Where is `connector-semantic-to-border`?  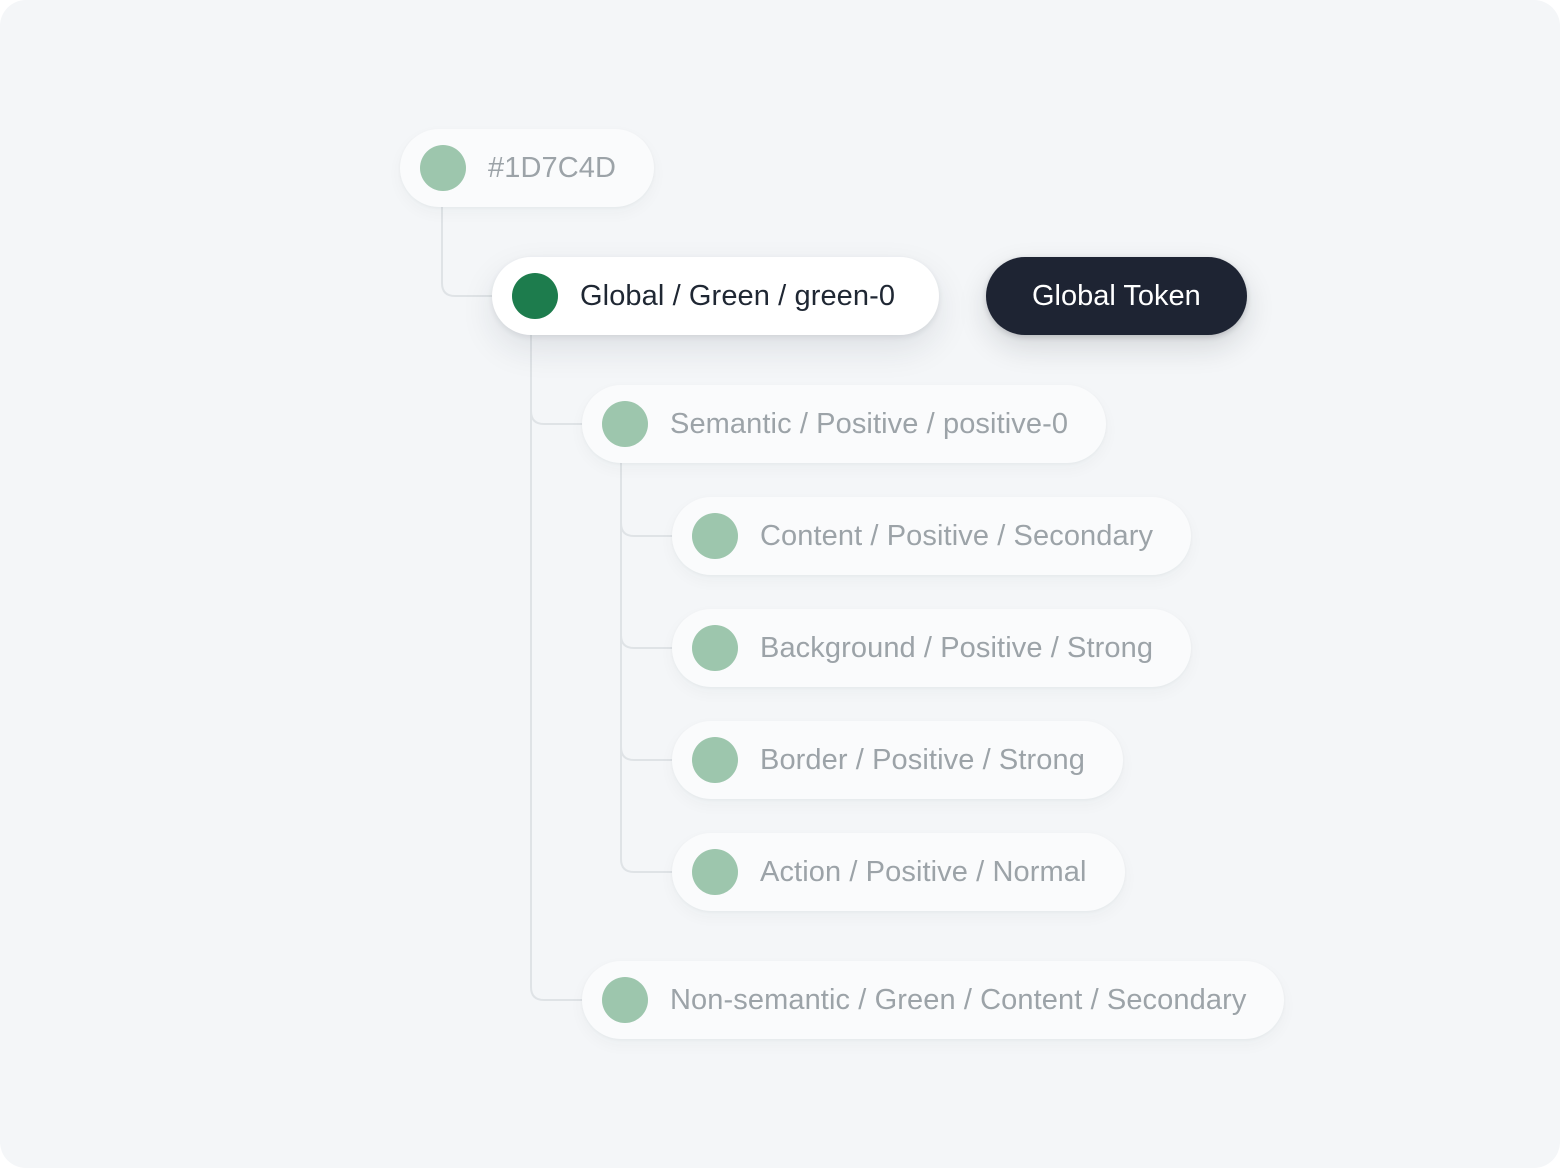
connector-semantic-to-border is located at coordinates (646, 611).